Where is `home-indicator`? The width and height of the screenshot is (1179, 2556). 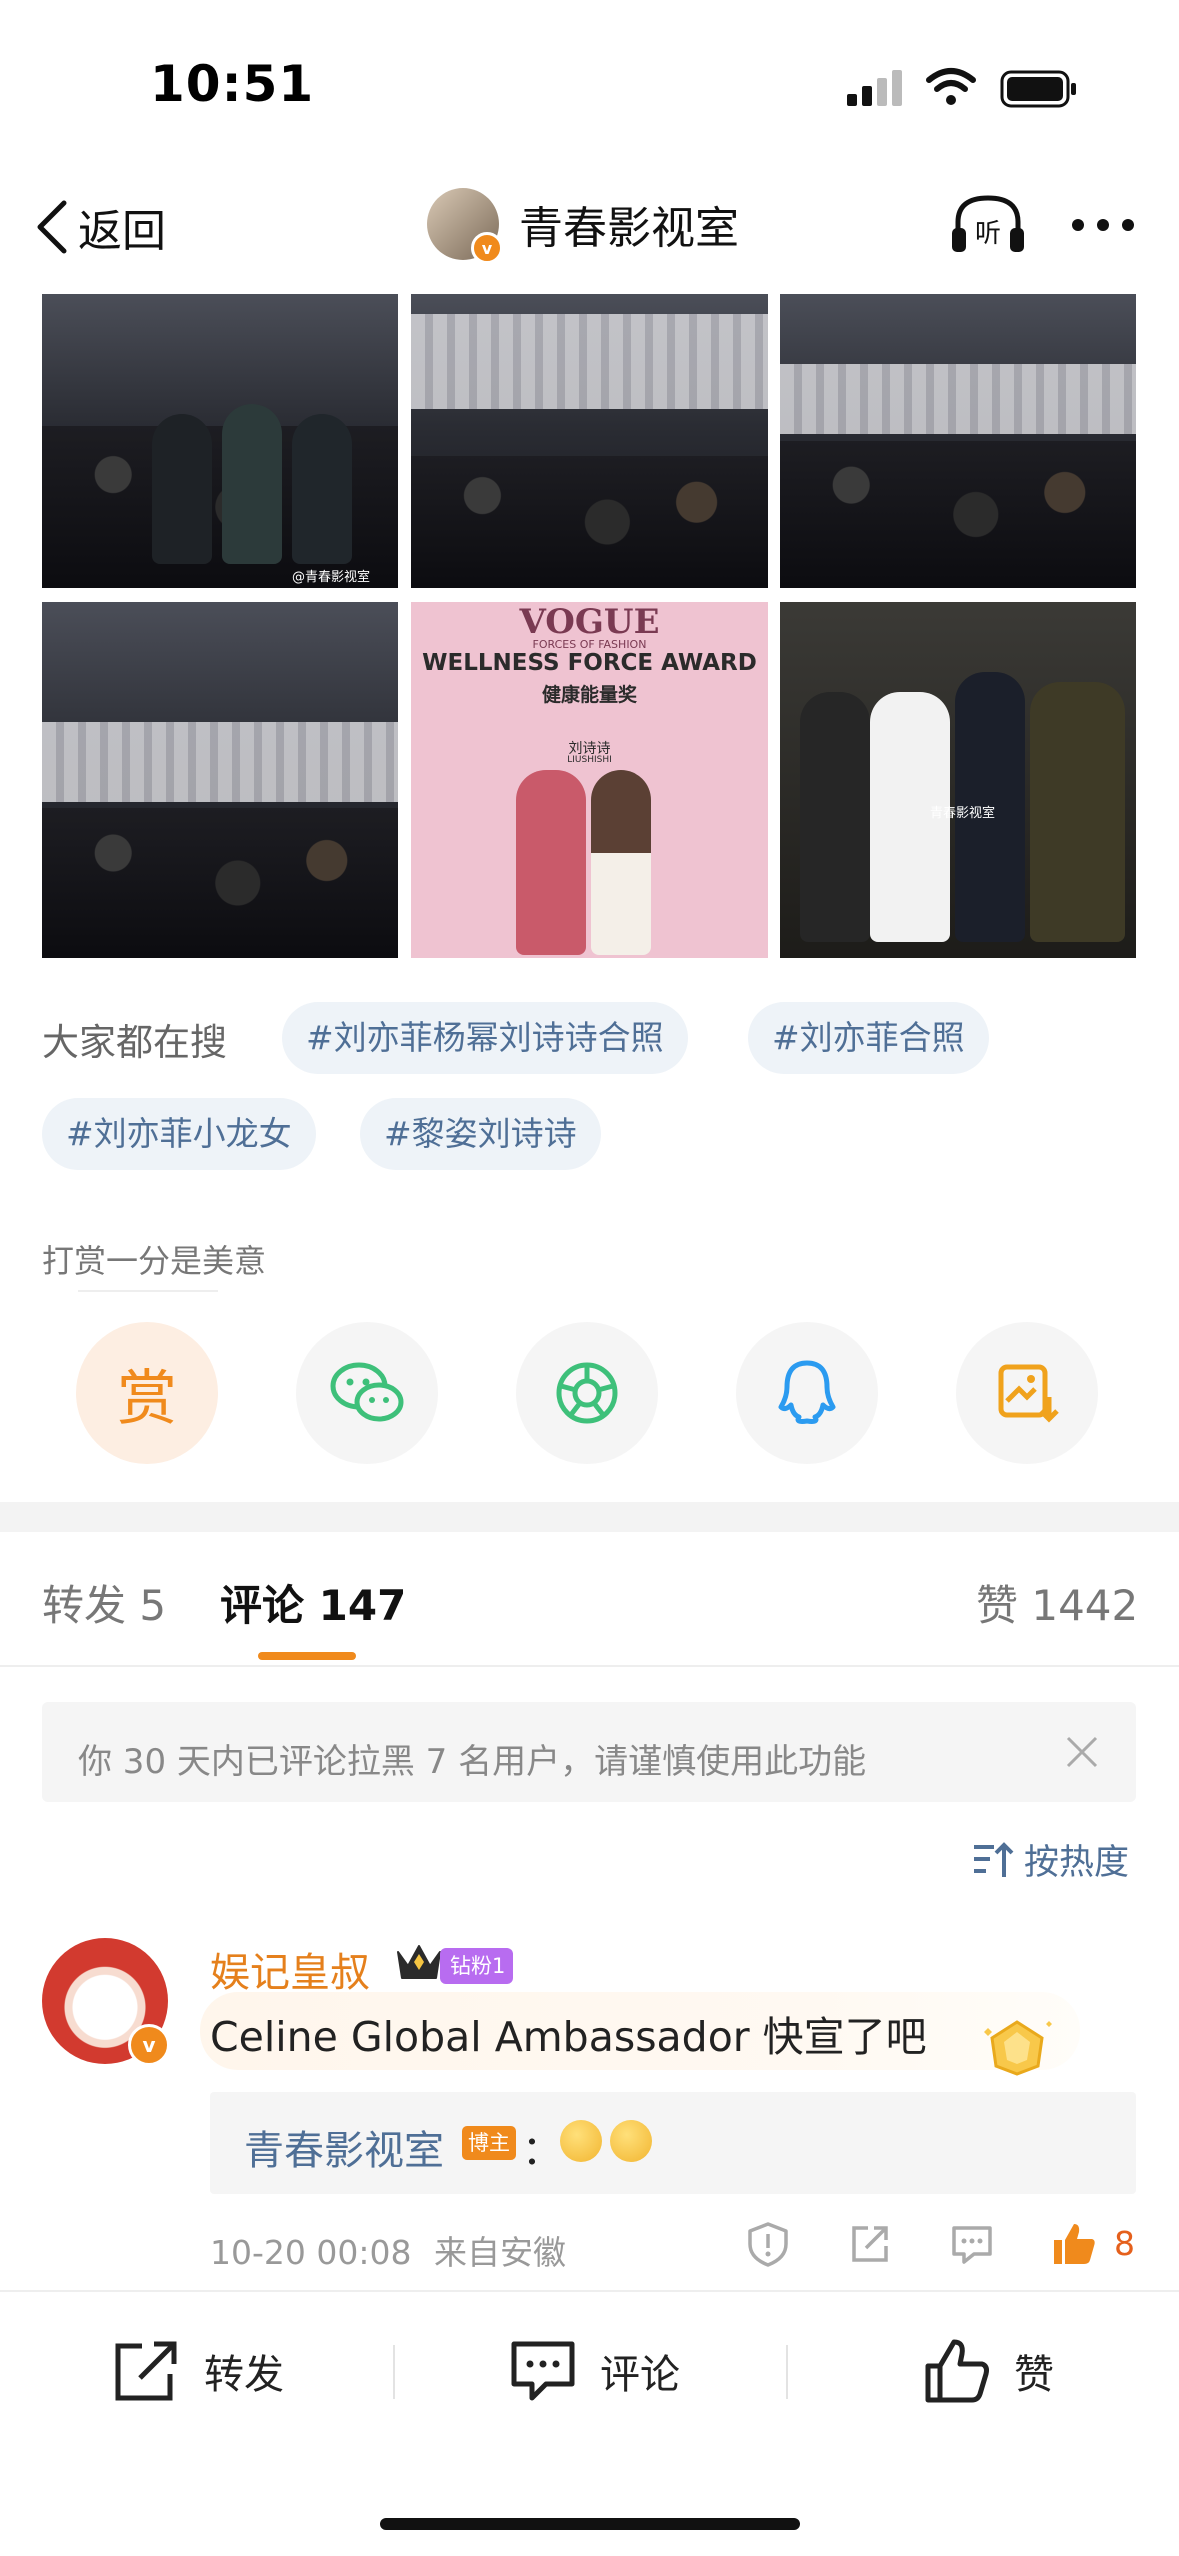 home-indicator is located at coordinates (590, 2524).